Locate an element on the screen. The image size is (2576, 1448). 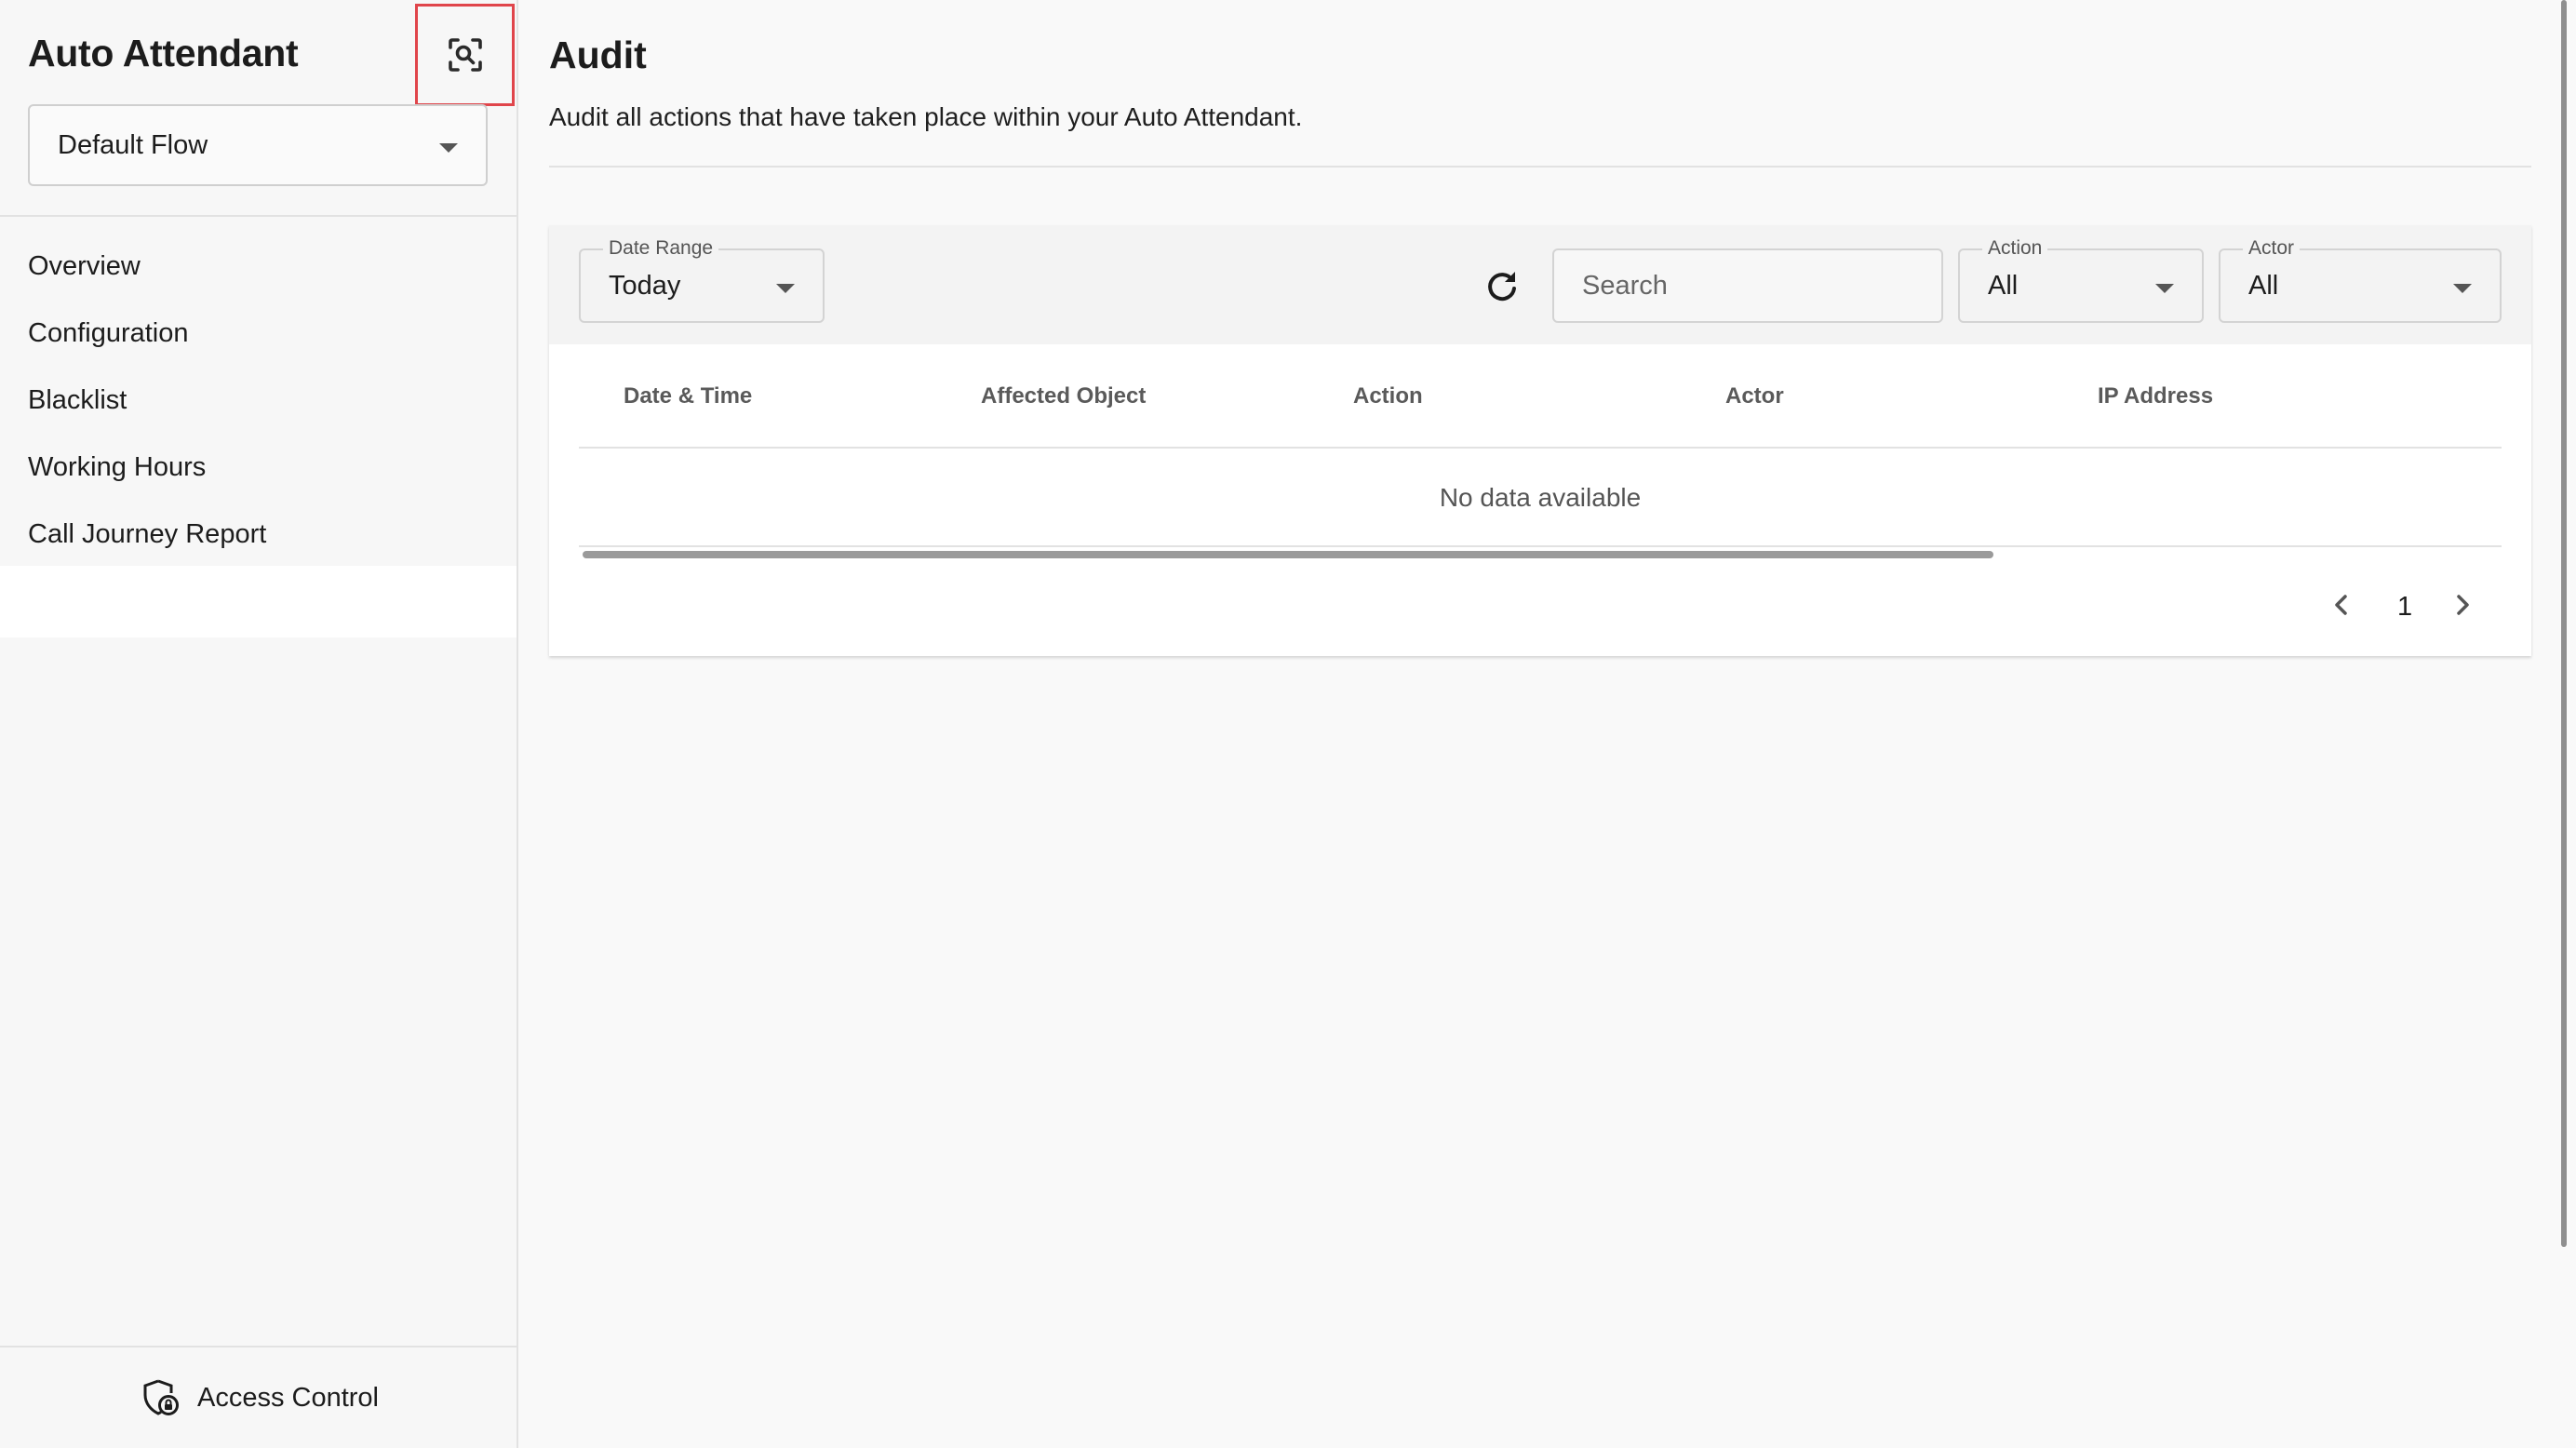
flow-select-value: Default Flow is located at coordinates (133, 145).